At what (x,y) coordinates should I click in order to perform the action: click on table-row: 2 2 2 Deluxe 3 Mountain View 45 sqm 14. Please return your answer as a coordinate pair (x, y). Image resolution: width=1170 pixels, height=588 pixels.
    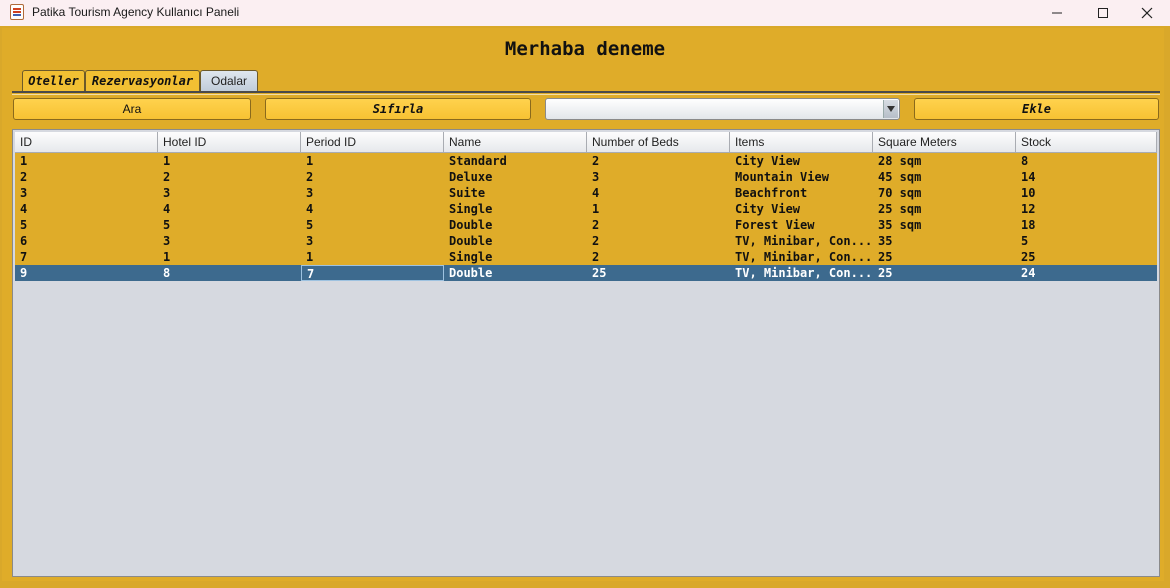
    Looking at the image, I should click on (586, 177).